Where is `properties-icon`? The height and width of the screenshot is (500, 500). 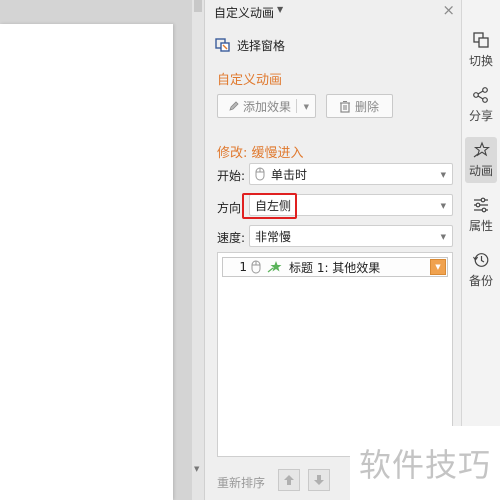
properties-icon is located at coordinates (481, 205).